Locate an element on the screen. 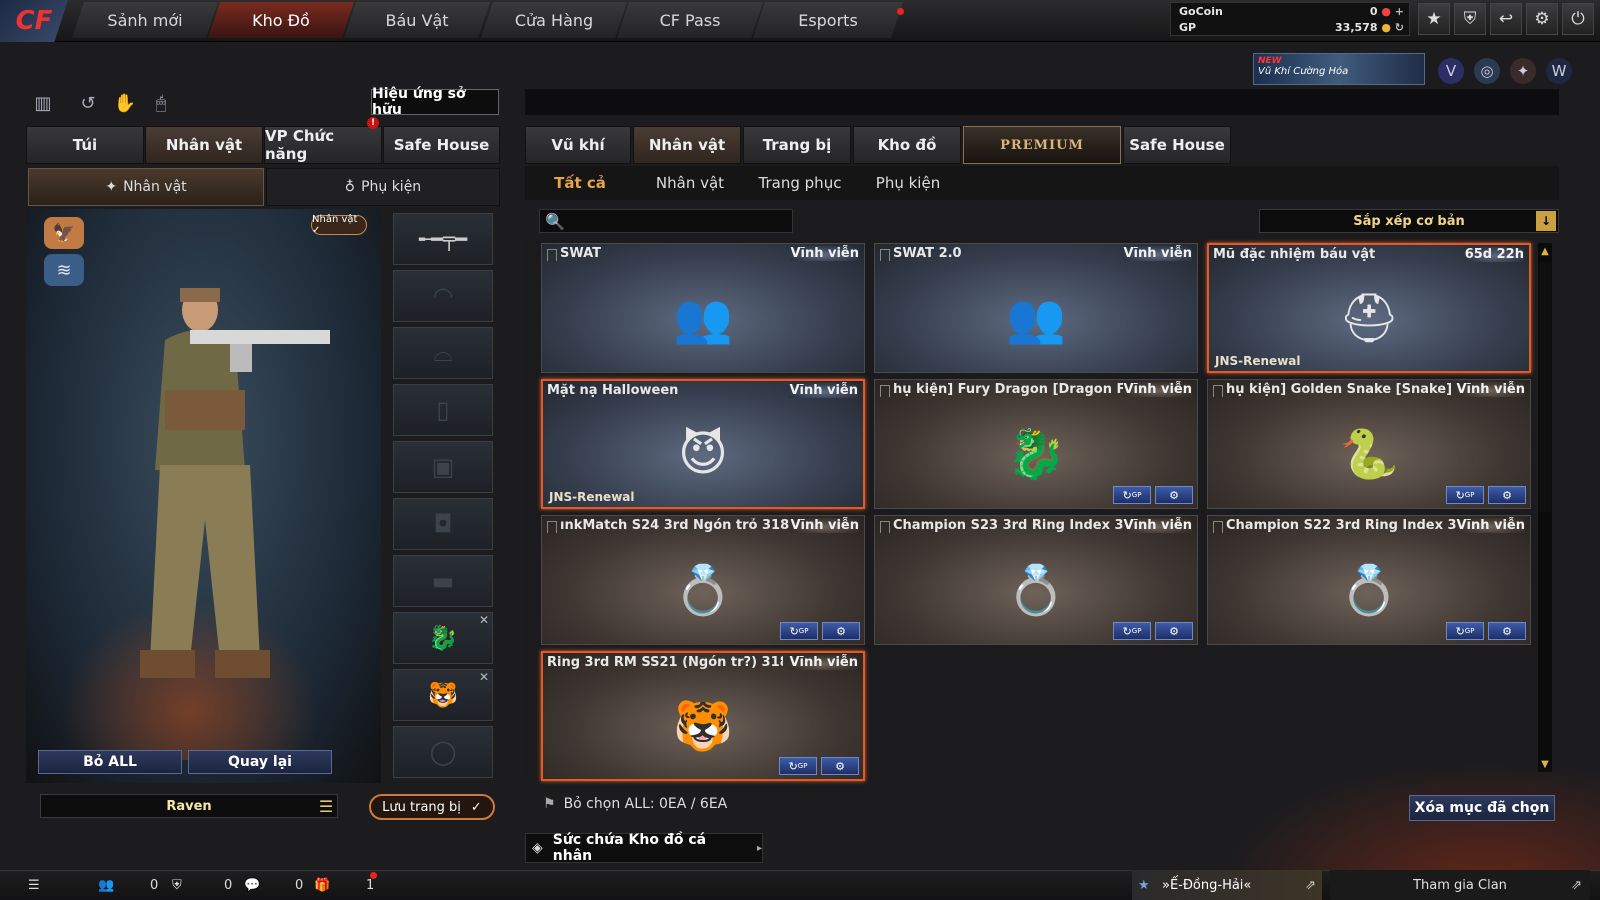 The height and width of the screenshot is (900, 1600). gift-icon: 🎁 is located at coordinates (322, 885).